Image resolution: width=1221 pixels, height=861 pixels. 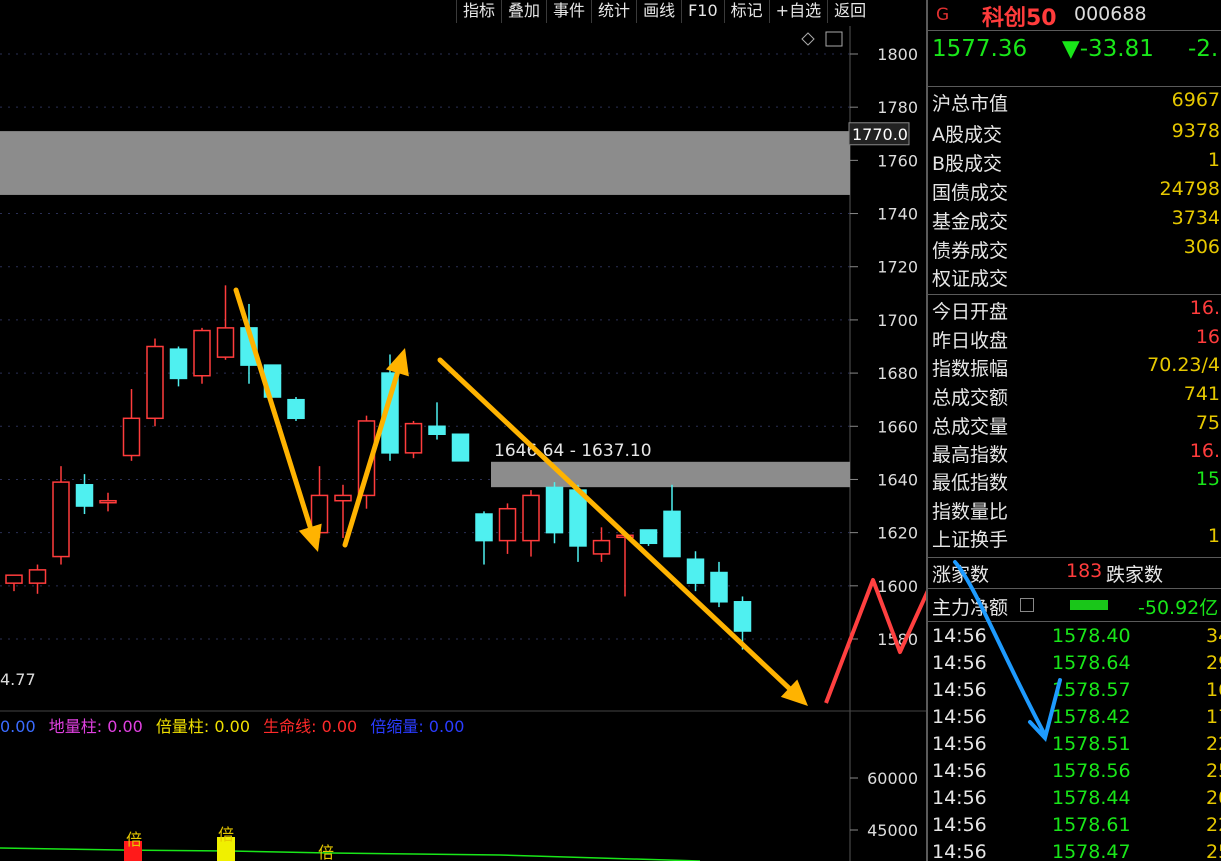 What do you see at coordinates (970, 608) in the screenshot?
I see `net-flow-label: 主力净额` at bounding box center [970, 608].